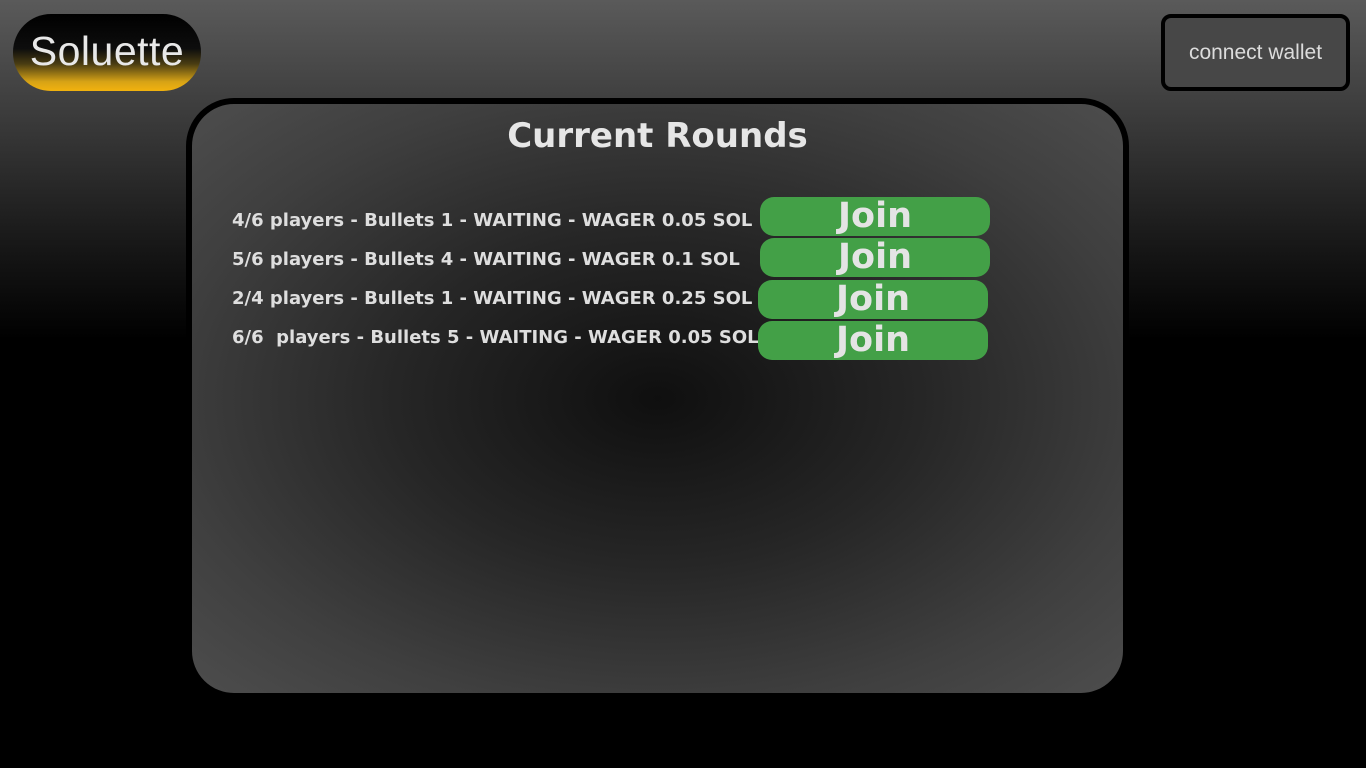 The height and width of the screenshot is (768, 1366). What do you see at coordinates (657, 136) in the screenshot?
I see `panel-title: Current Rounds` at bounding box center [657, 136].